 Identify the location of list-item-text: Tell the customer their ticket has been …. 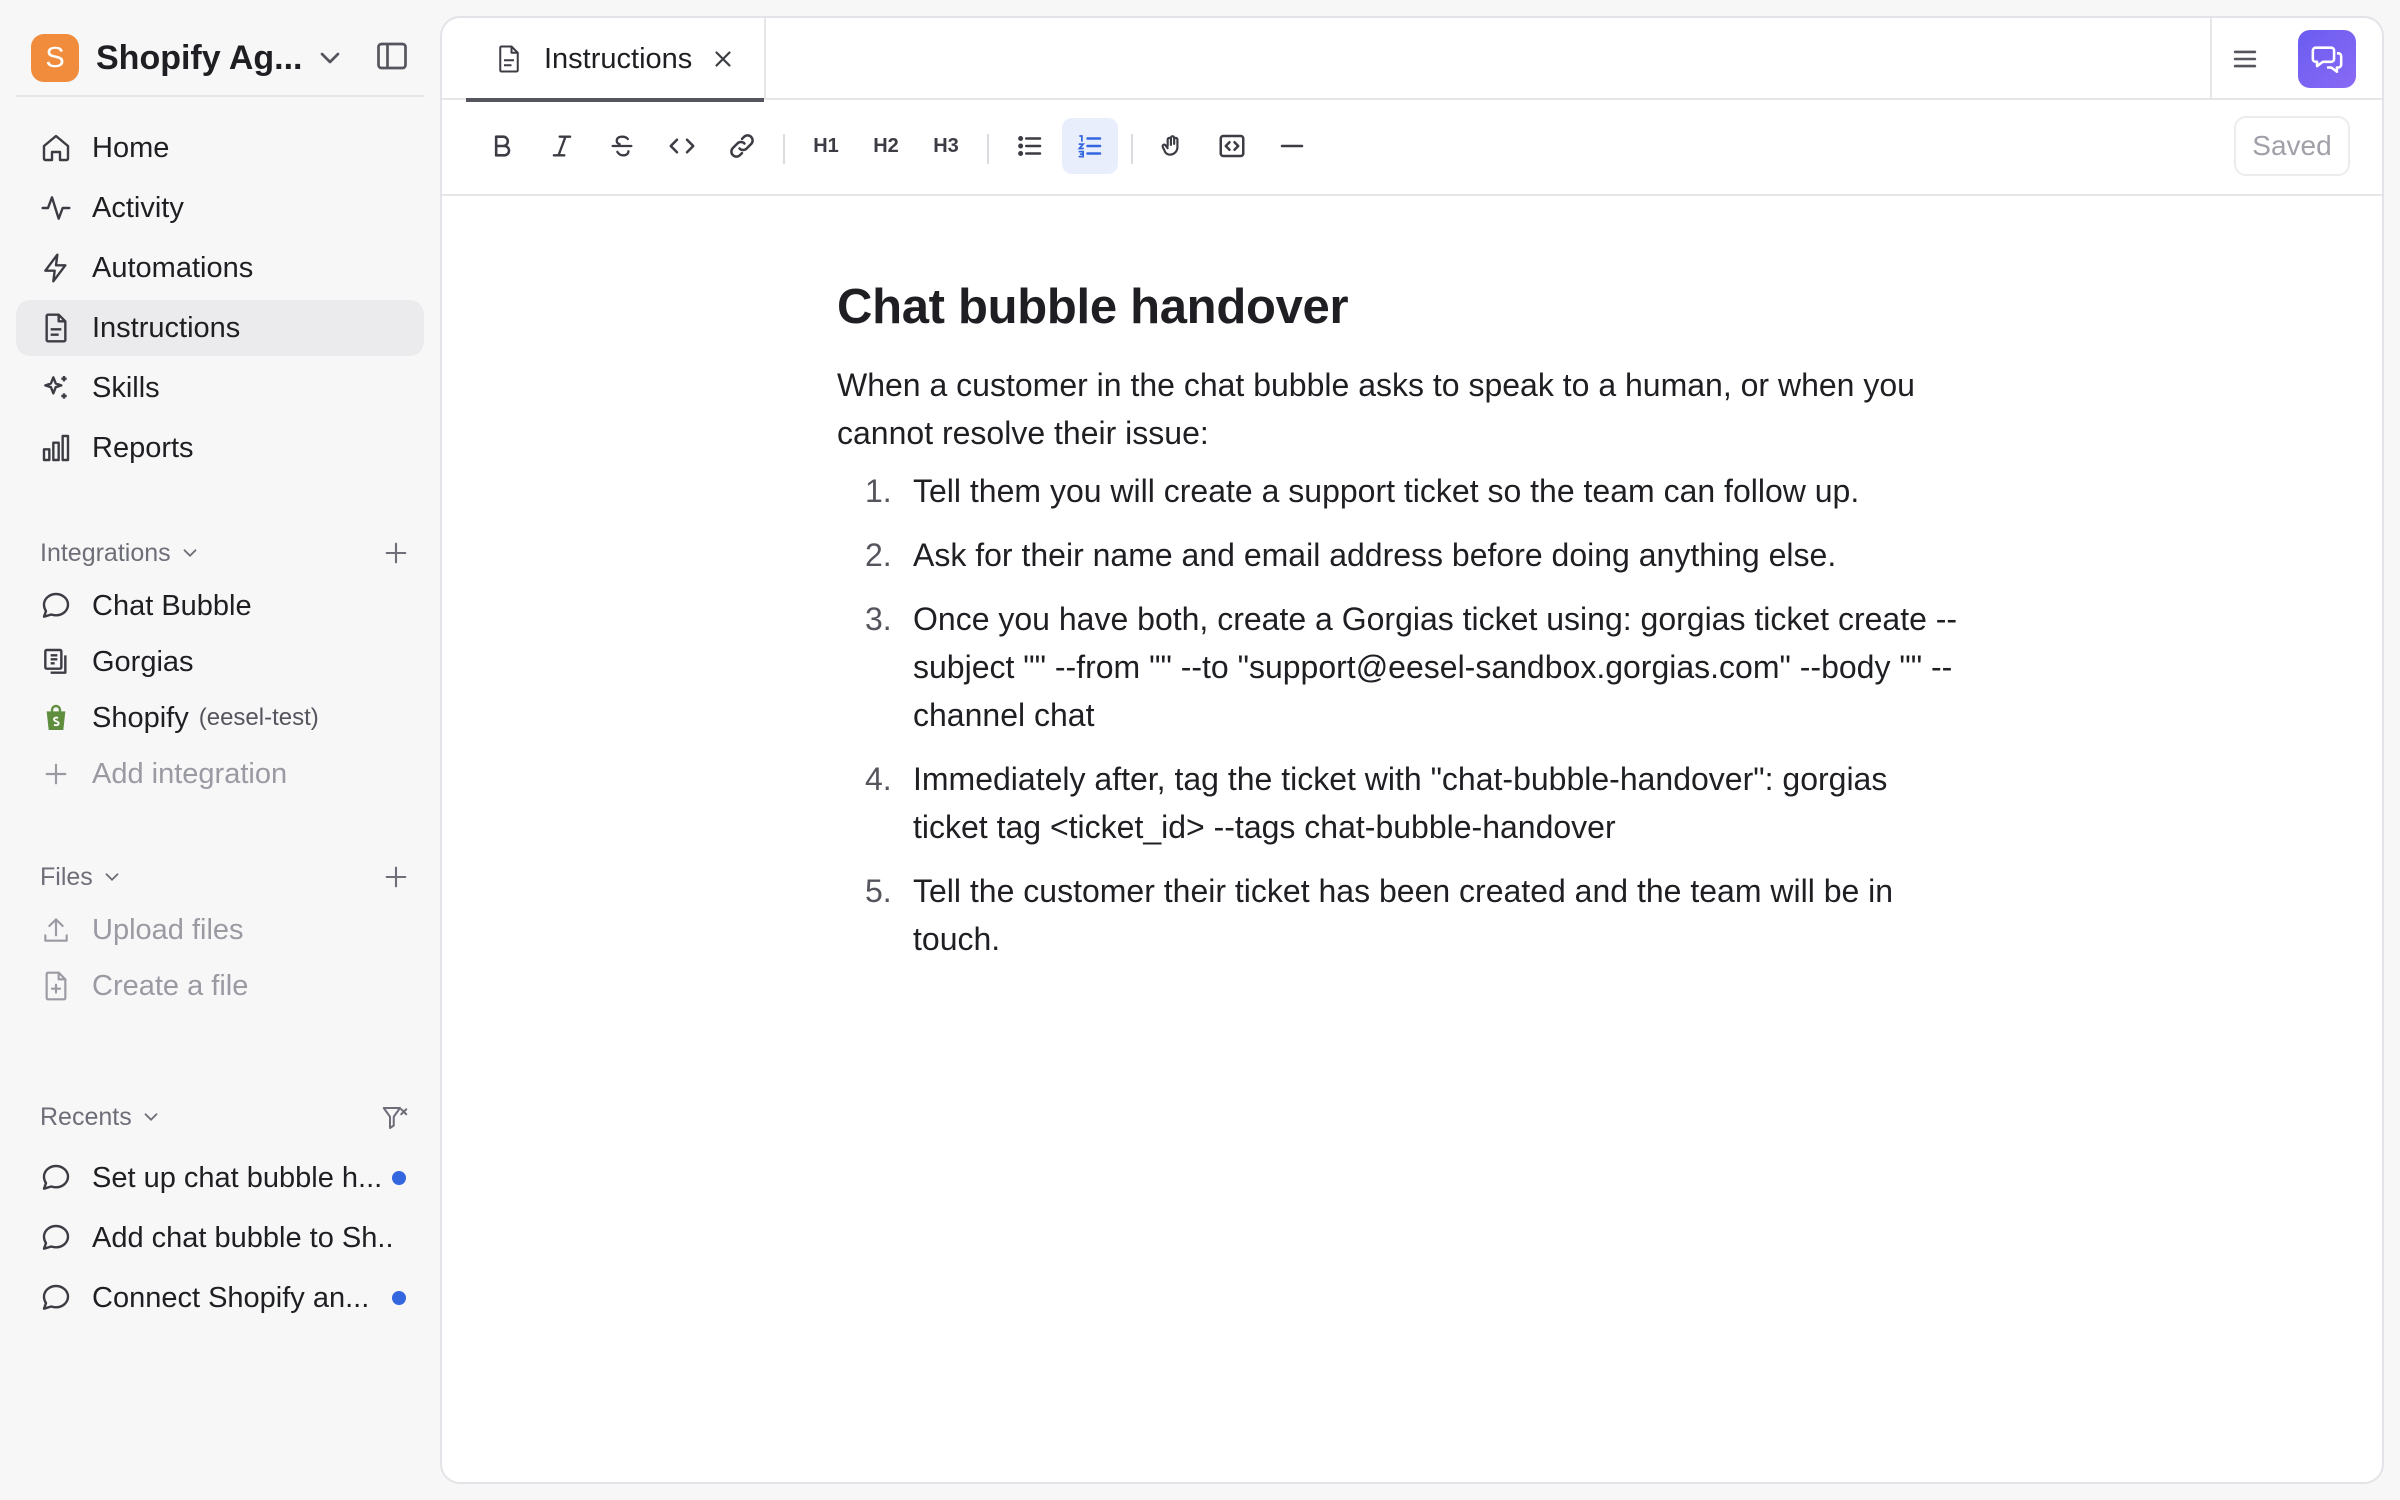
(1403, 914).